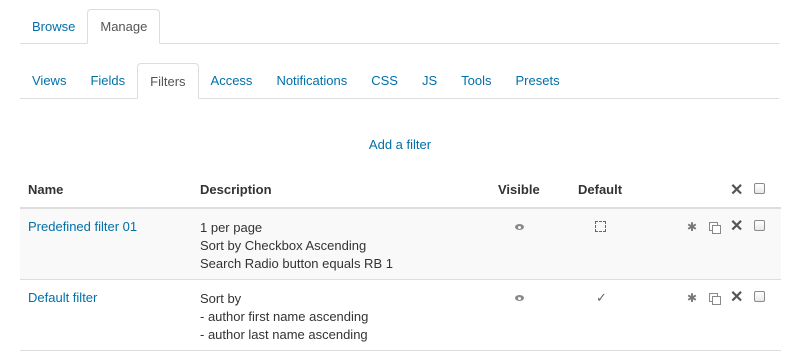 Image resolution: width=800 pixels, height=351 pixels. I want to click on select-all-checkbox, so click(759, 188).